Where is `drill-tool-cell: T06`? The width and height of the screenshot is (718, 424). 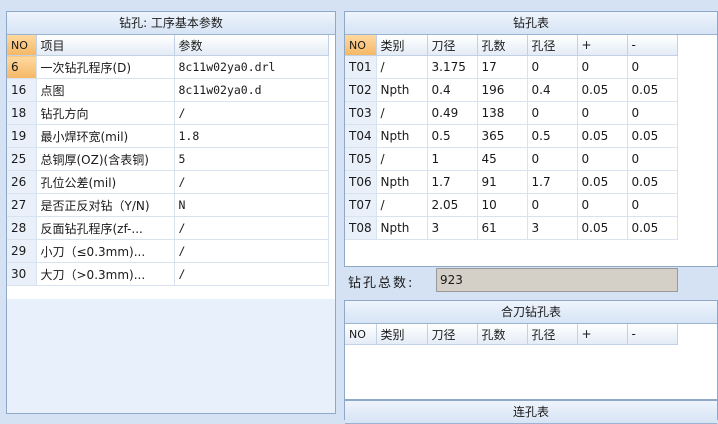 drill-tool-cell: T06 is located at coordinates (361, 182).